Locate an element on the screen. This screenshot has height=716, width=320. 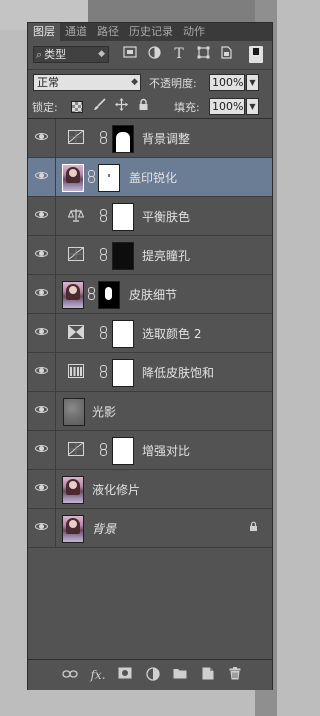
layer-row: 平衡肤色 is located at coordinates (150, 216).